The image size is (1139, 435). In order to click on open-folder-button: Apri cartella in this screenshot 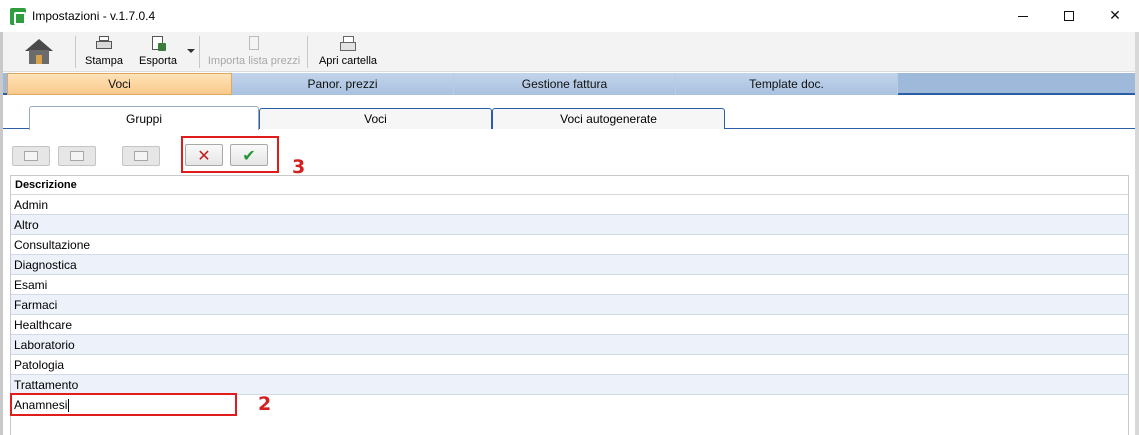, I will do `click(348, 52)`.